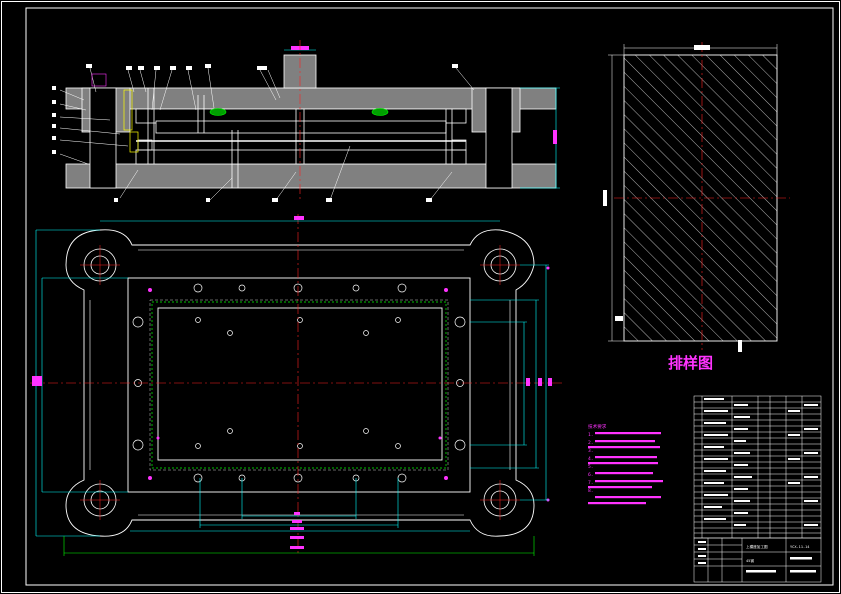 This screenshot has height=594, width=841. I want to click on lower-die-plate, so click(311, 176).